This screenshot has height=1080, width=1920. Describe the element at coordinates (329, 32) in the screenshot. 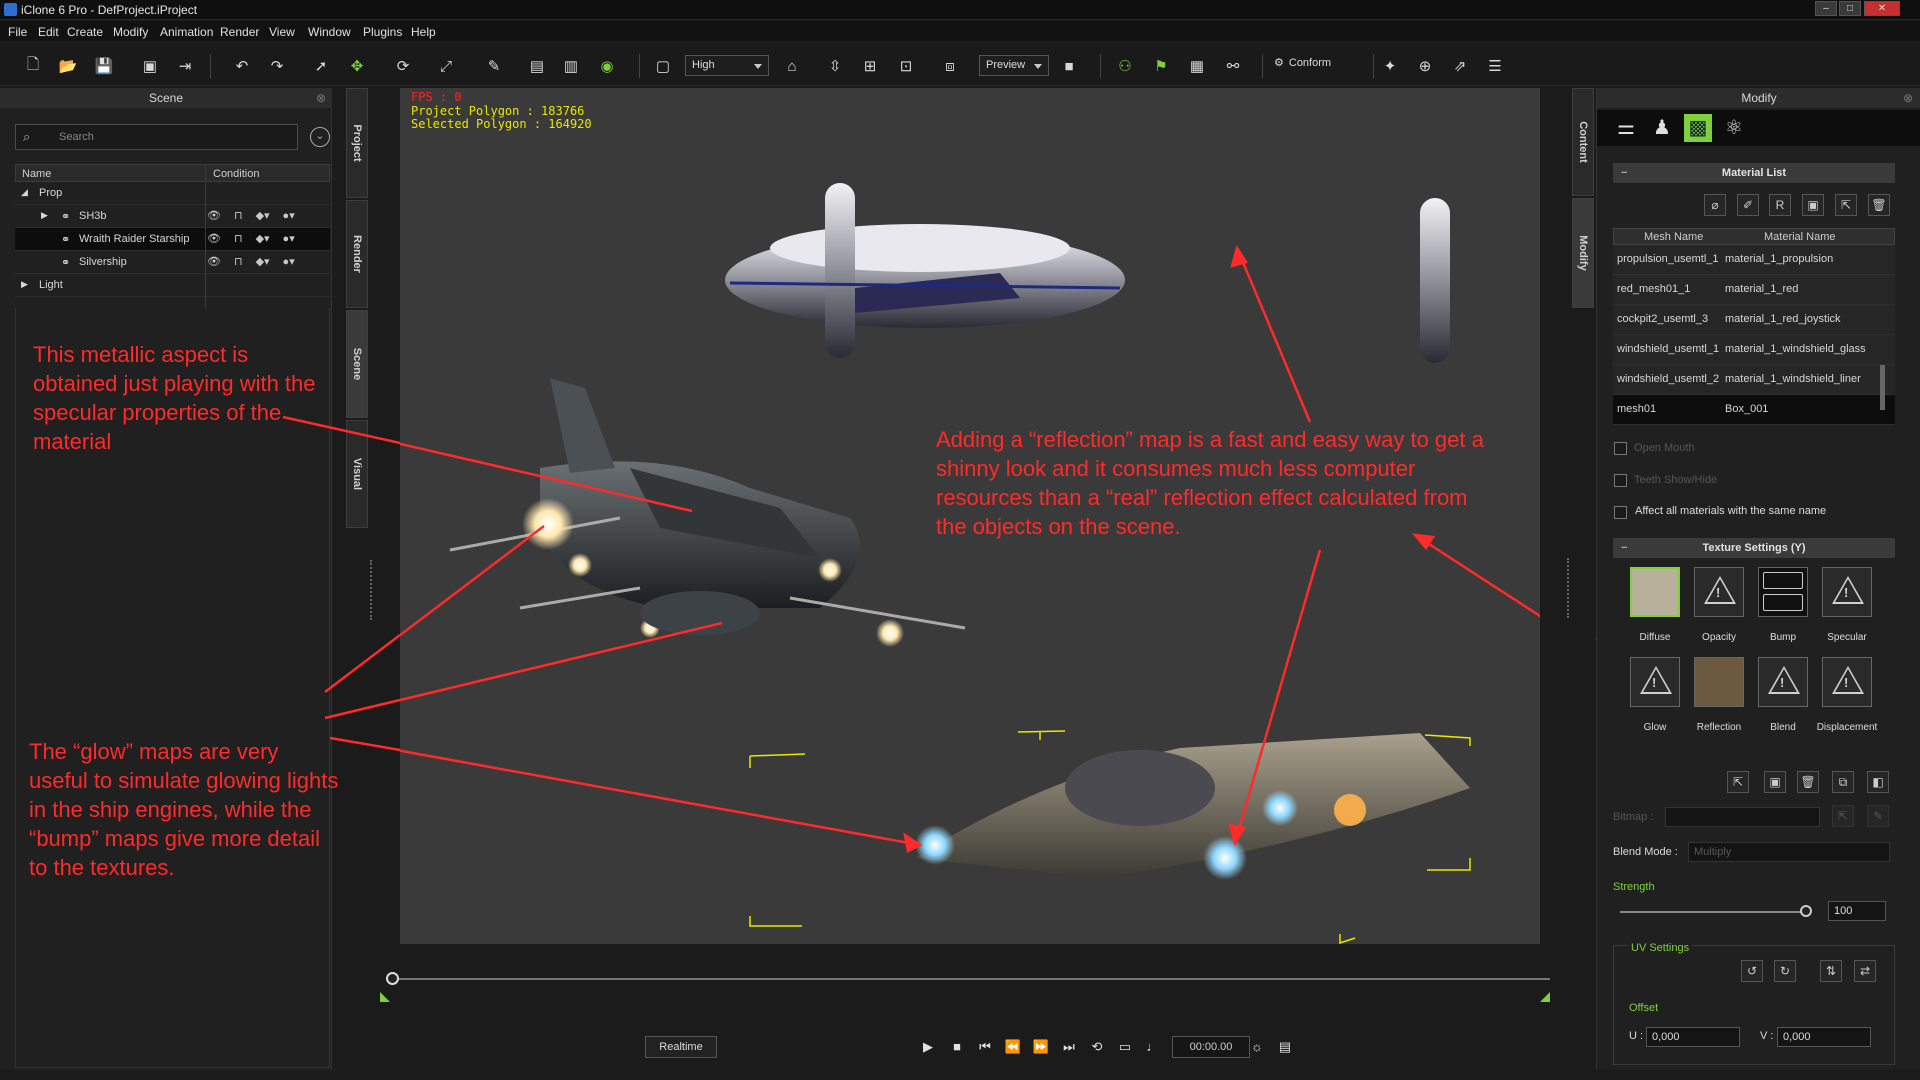

I see `menu-window: Window` at that location.